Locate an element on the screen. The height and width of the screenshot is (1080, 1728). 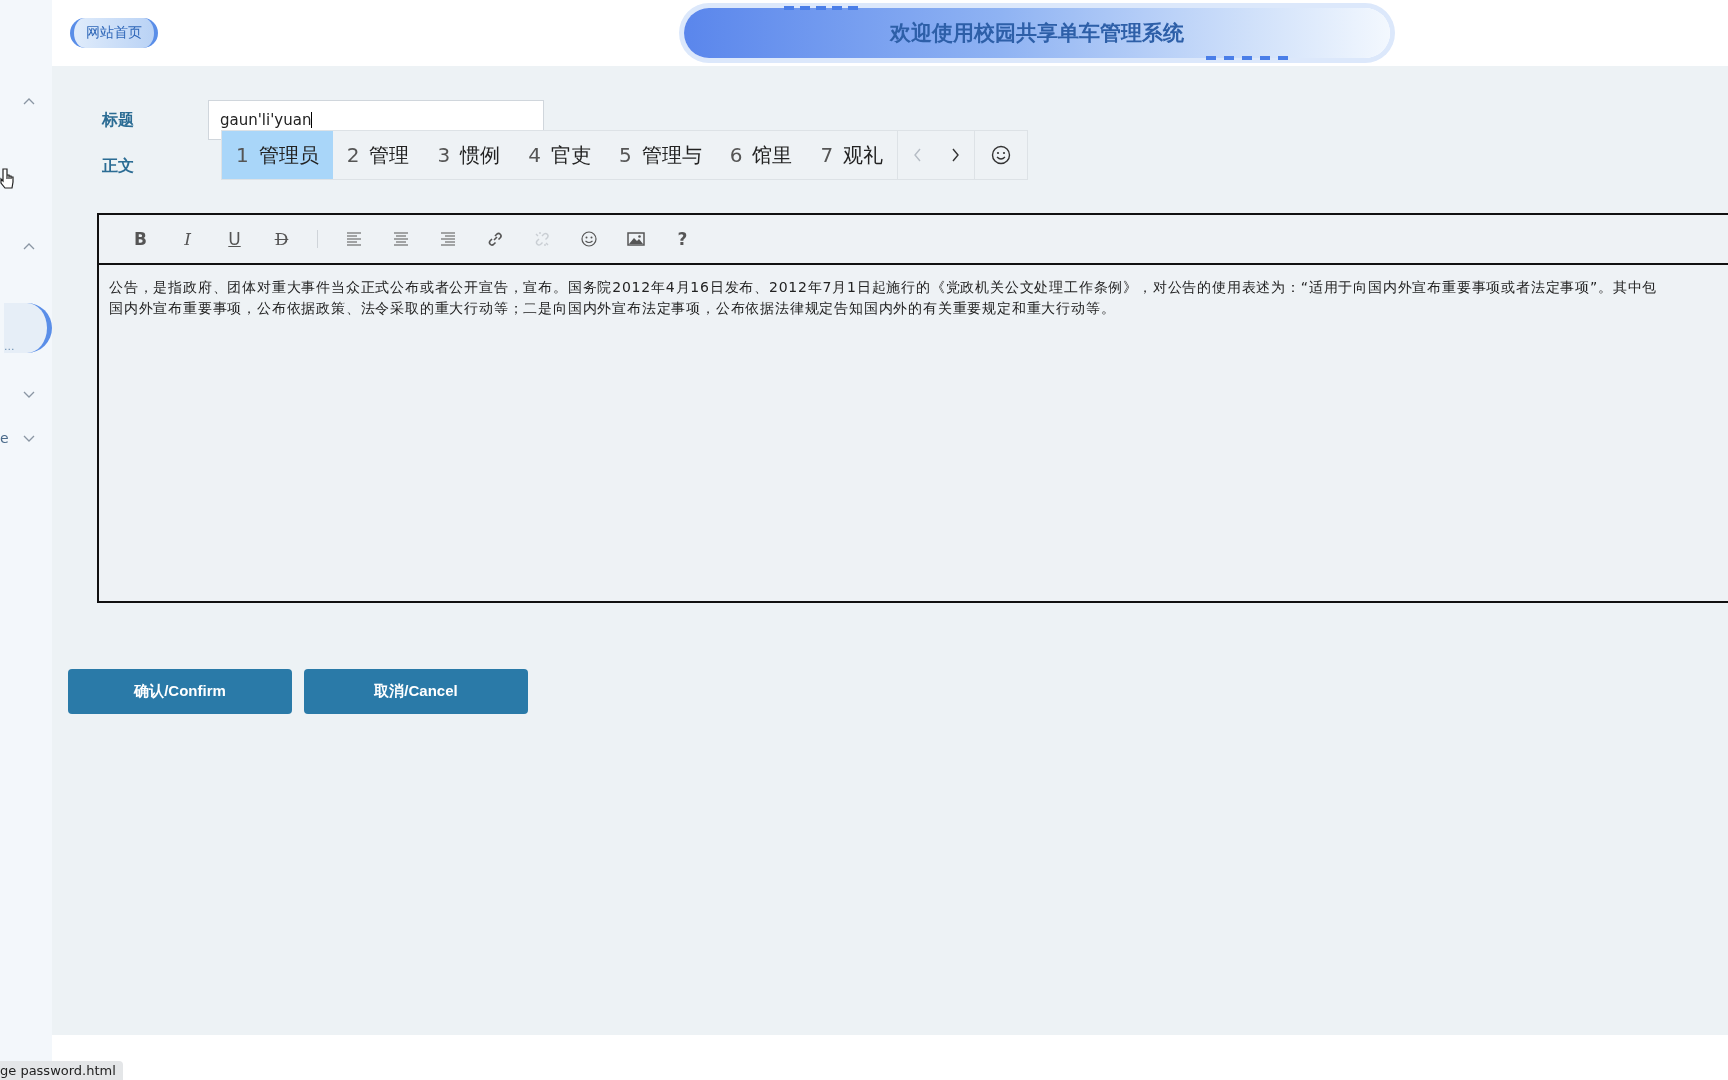
confirm-button: 确认/Confirm is located at coordinates (180, 691).